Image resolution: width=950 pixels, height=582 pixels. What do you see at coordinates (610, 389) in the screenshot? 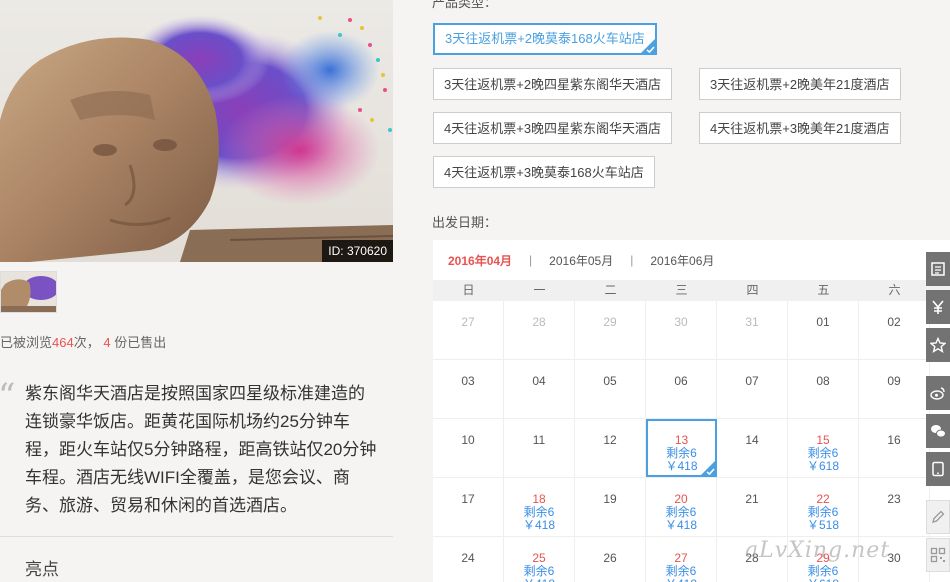
I see `calendar-day: 05` at bounding box center [610, 389].